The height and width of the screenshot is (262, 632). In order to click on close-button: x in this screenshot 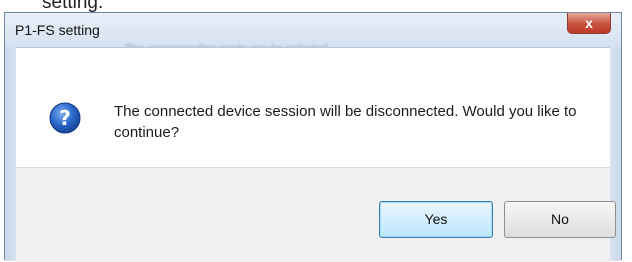, I will do `click(589, 23)`.